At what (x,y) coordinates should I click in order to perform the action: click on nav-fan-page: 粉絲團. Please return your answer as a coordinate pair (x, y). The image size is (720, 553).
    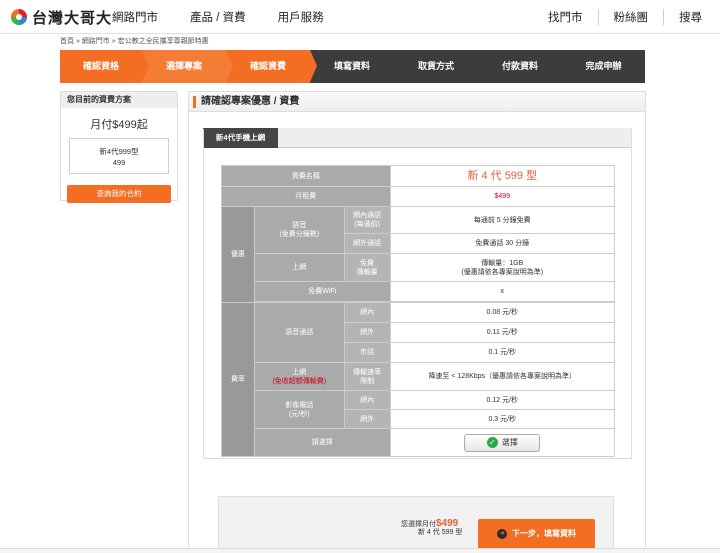
    Looking at the image, I should click on (631, 17).